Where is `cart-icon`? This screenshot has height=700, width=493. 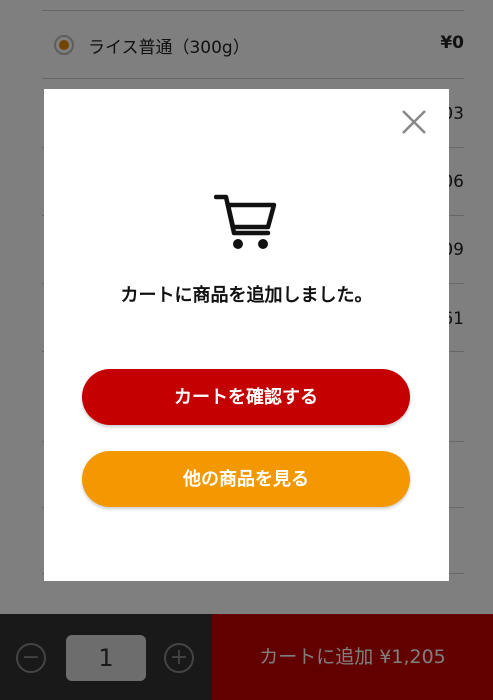 cart-icon is located at coordinates (245, 221).